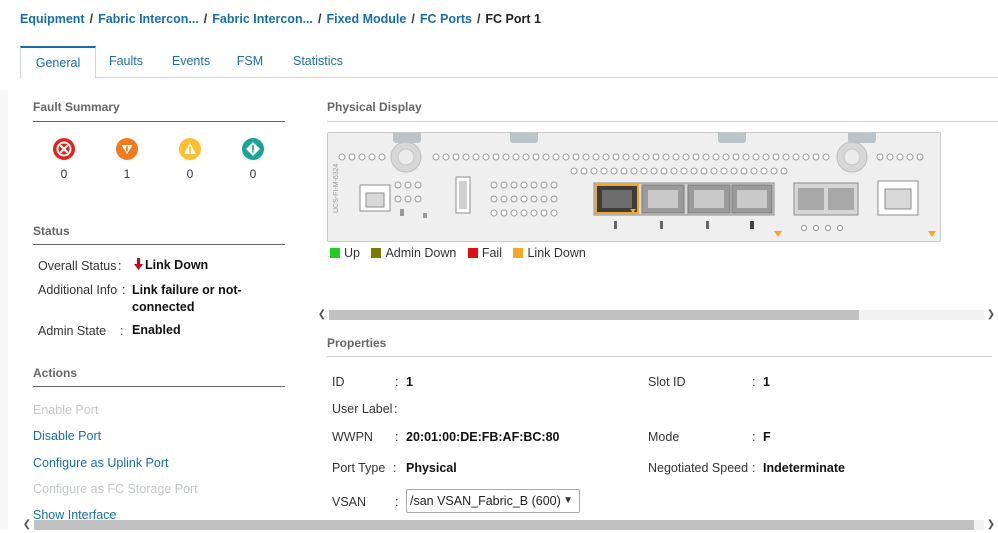 Image resolution: width=998 pixels, height=533 pixels. What do you see at coordinates (55, 373) in the screenshot?
I see `actions-title: Actions` at bounding box center [55, 373].